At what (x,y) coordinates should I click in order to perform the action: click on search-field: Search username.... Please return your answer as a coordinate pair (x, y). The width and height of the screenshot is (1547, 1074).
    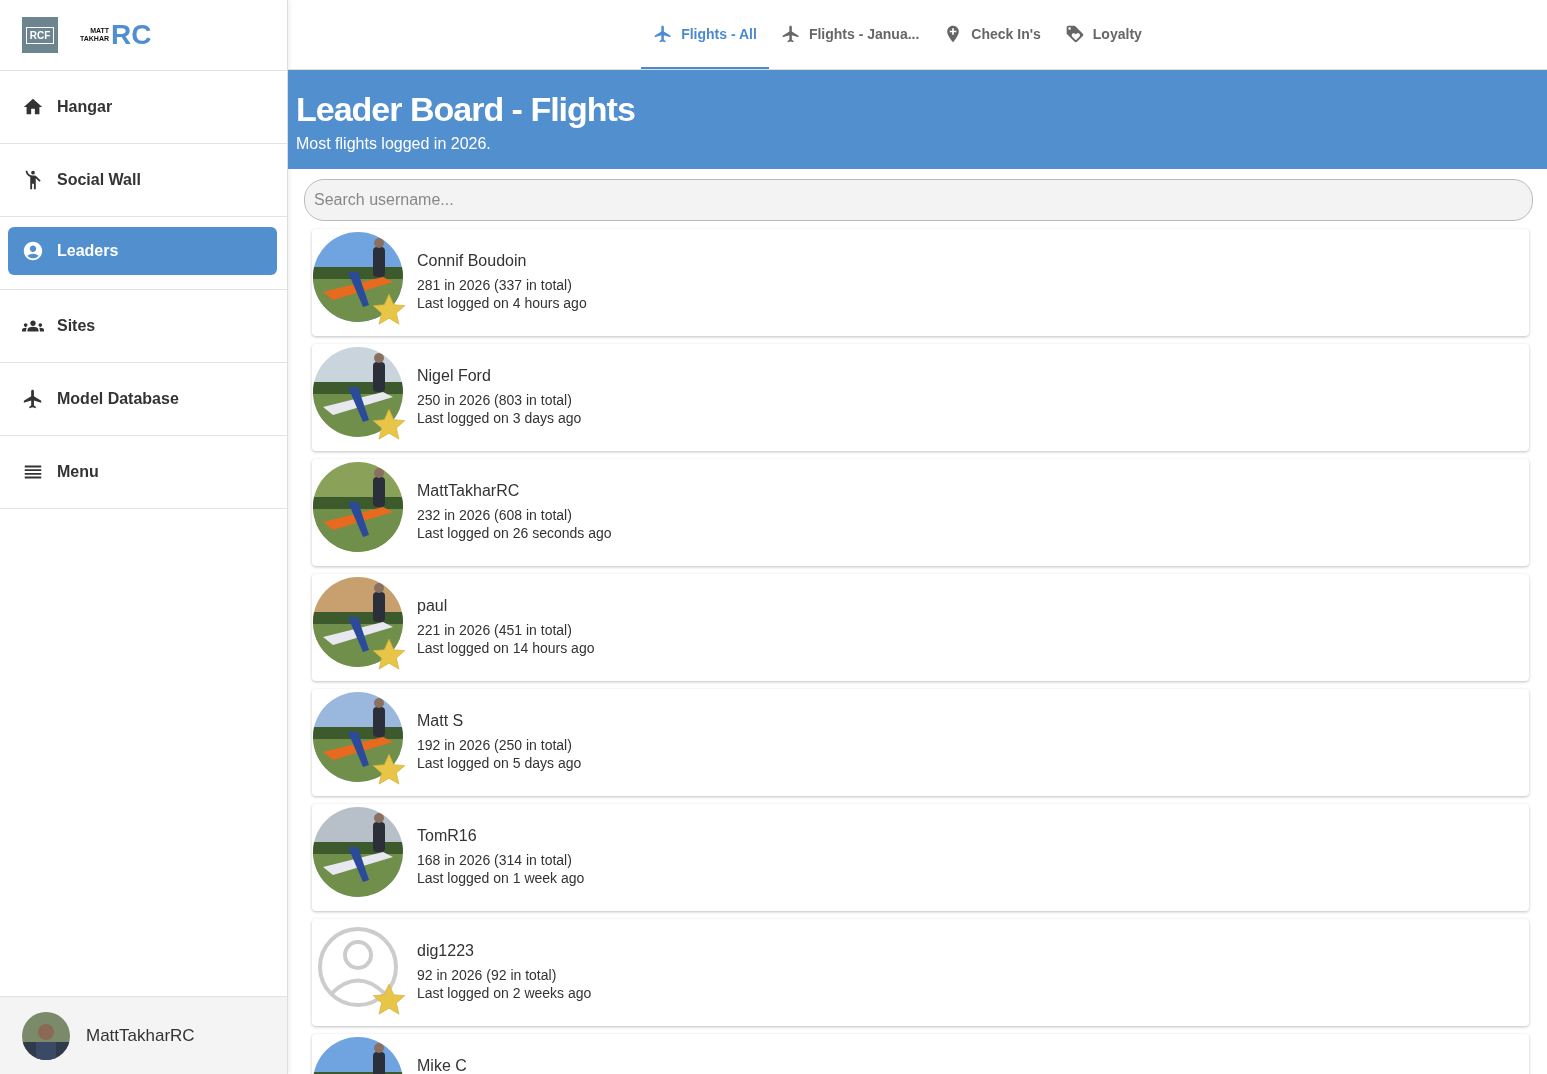
    Looking at the image, I should click on (918, 200).